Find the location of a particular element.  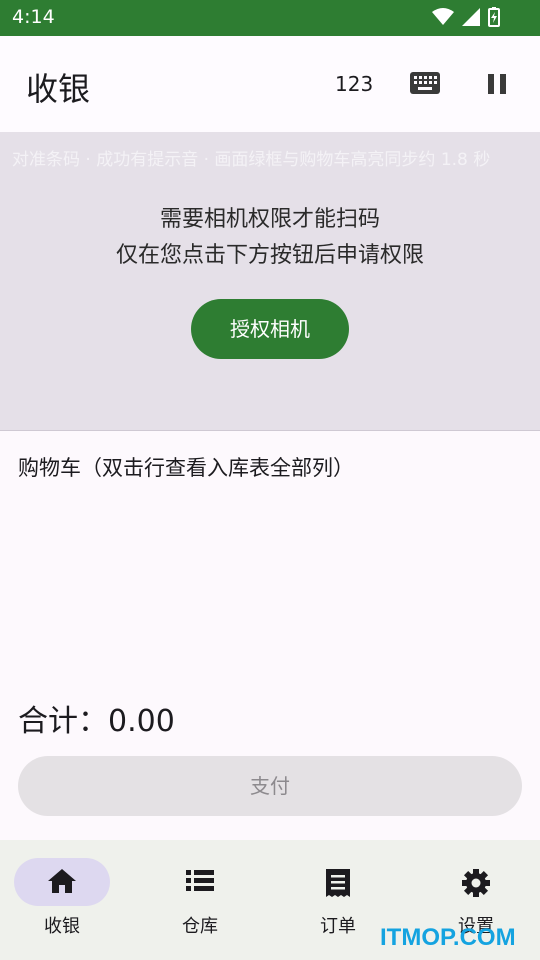

total-label: 合计： is located at coordinates (63, 721).